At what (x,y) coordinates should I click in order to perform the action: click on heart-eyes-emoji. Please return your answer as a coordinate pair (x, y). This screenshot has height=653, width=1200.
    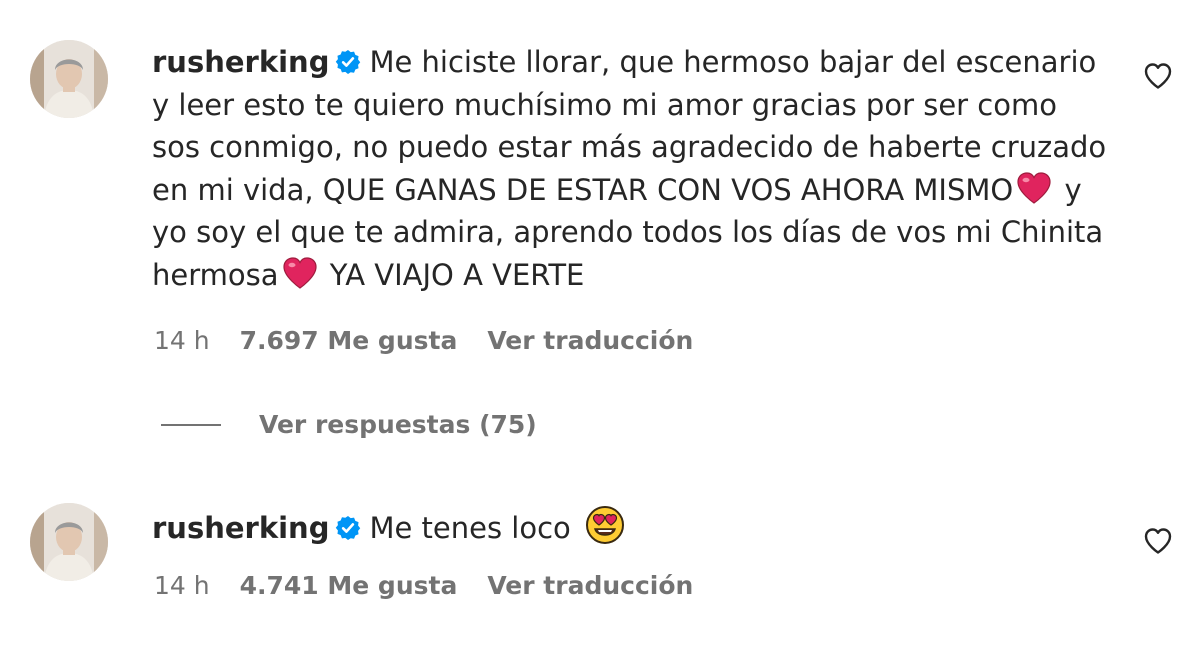
    Looking at the image, I should click on (604, 525).